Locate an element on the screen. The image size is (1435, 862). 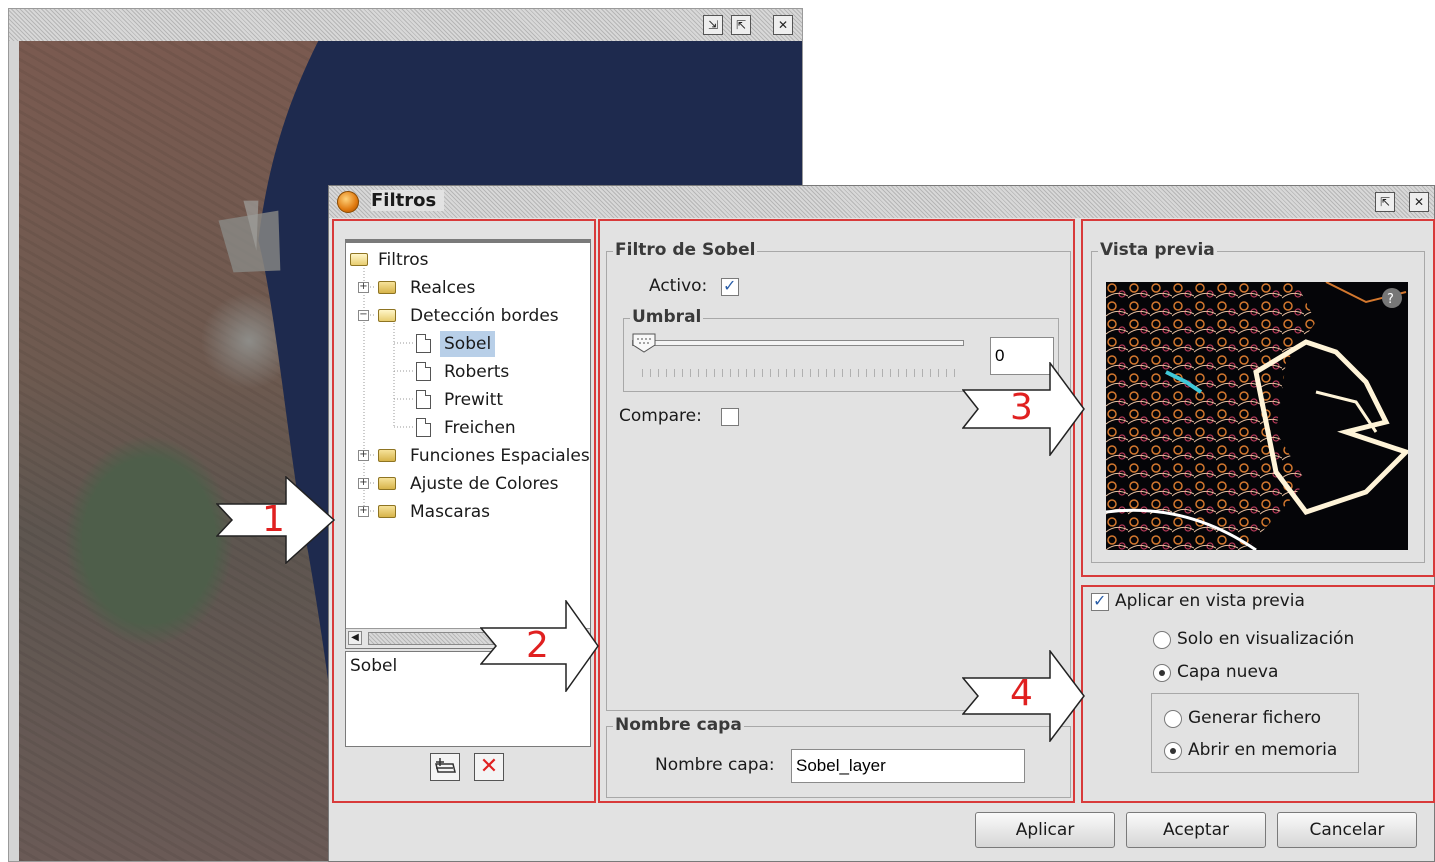
map-titlebar: ⇲ ⇱ ✕ is located at coordinates (405, 25).